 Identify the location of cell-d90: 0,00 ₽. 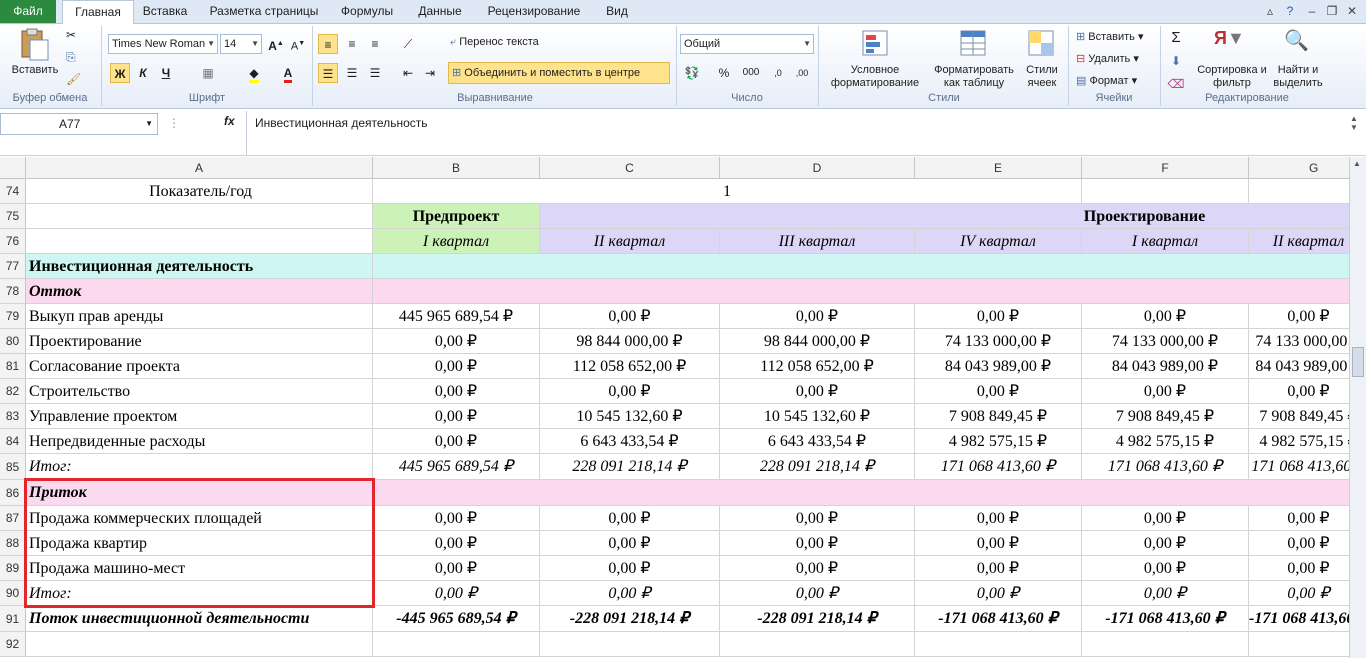
(817, 593).